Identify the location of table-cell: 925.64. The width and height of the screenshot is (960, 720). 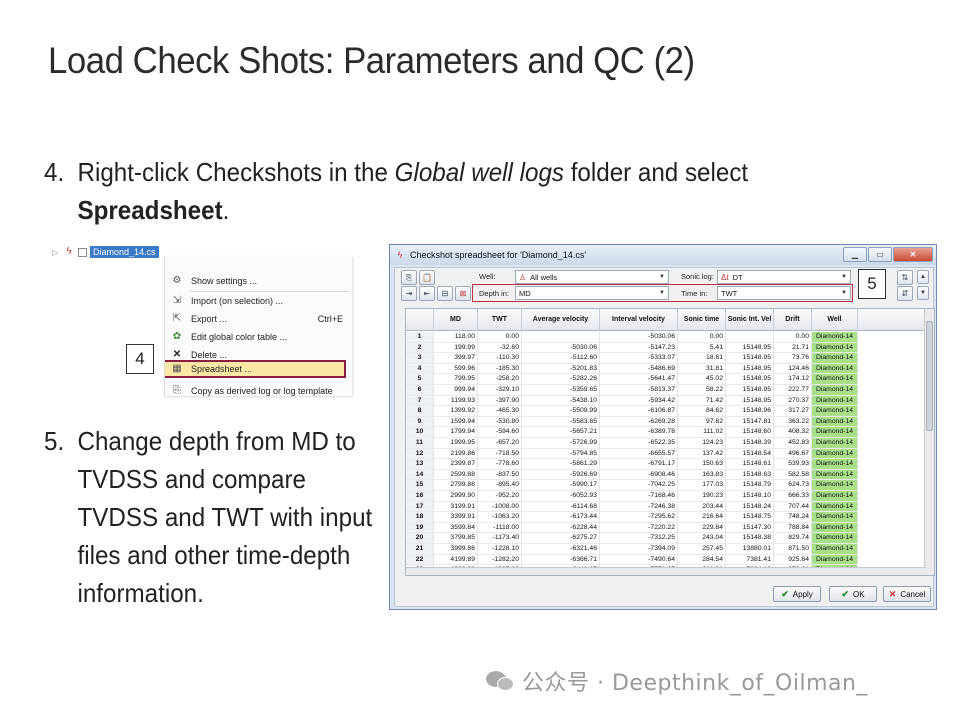
(793, 560).